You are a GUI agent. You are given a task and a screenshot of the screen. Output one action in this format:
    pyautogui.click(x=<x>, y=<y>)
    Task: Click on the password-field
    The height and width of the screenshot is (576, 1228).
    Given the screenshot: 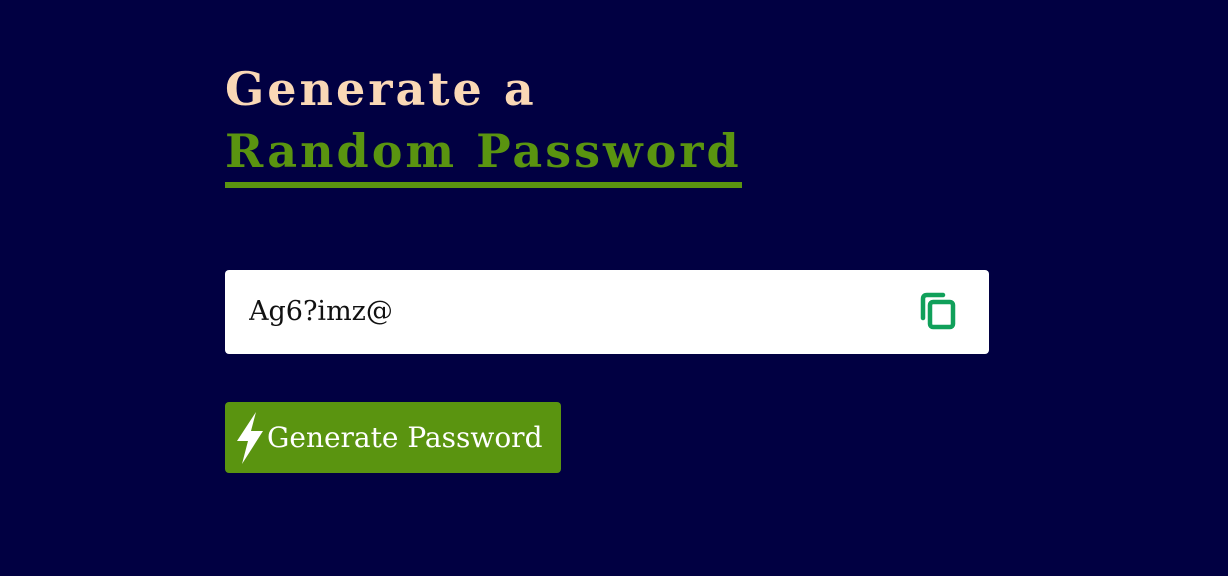 What is the action you would take?
    pyautogui.click(x=607, y=312)
    